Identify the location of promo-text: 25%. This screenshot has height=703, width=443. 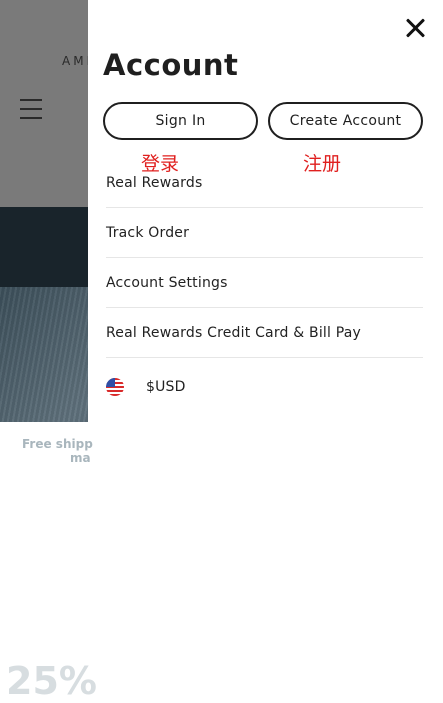
(51, 681).